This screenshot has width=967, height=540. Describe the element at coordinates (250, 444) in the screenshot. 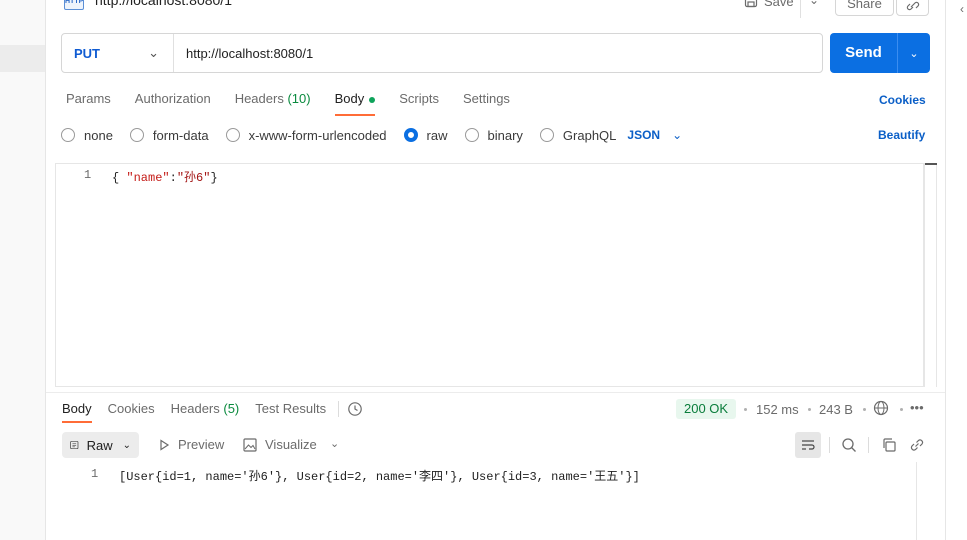

I see `image-icon` at that location.